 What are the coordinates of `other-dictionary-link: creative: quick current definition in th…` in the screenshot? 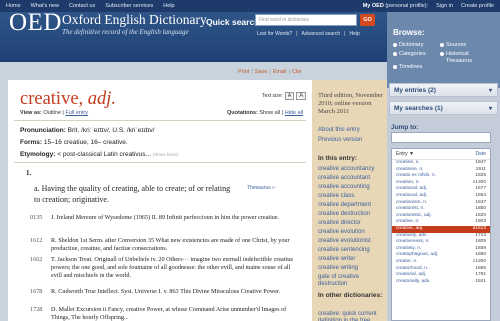 It's located at (353, 316).